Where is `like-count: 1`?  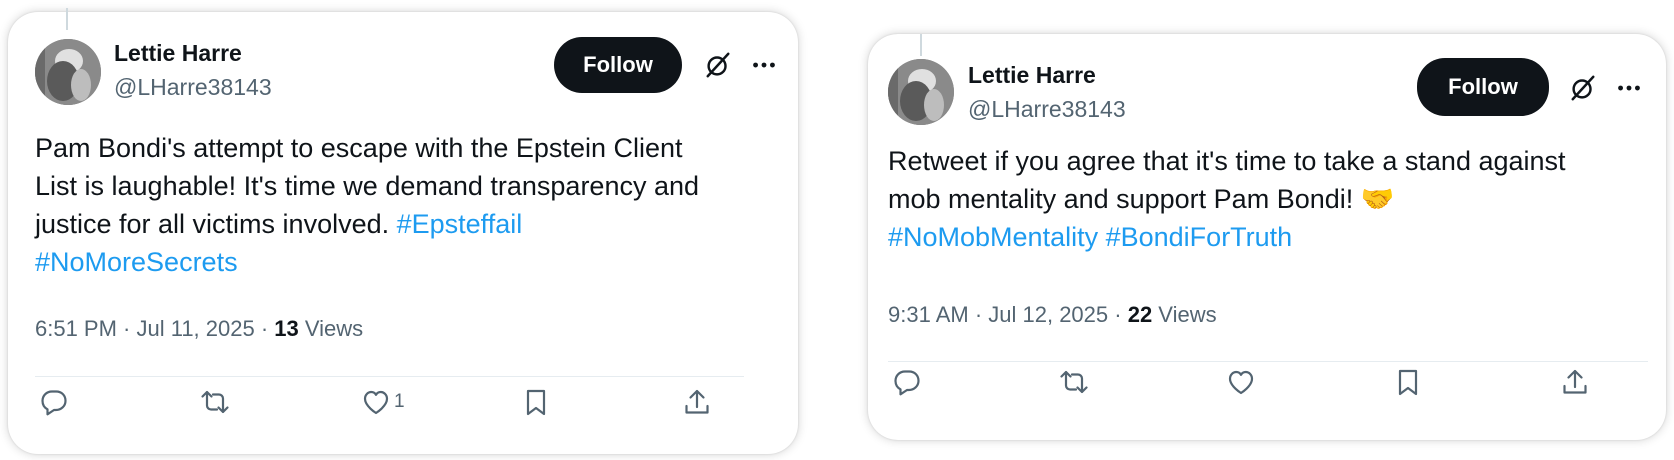
like-count: 1 is located at coordinates (399, 401).